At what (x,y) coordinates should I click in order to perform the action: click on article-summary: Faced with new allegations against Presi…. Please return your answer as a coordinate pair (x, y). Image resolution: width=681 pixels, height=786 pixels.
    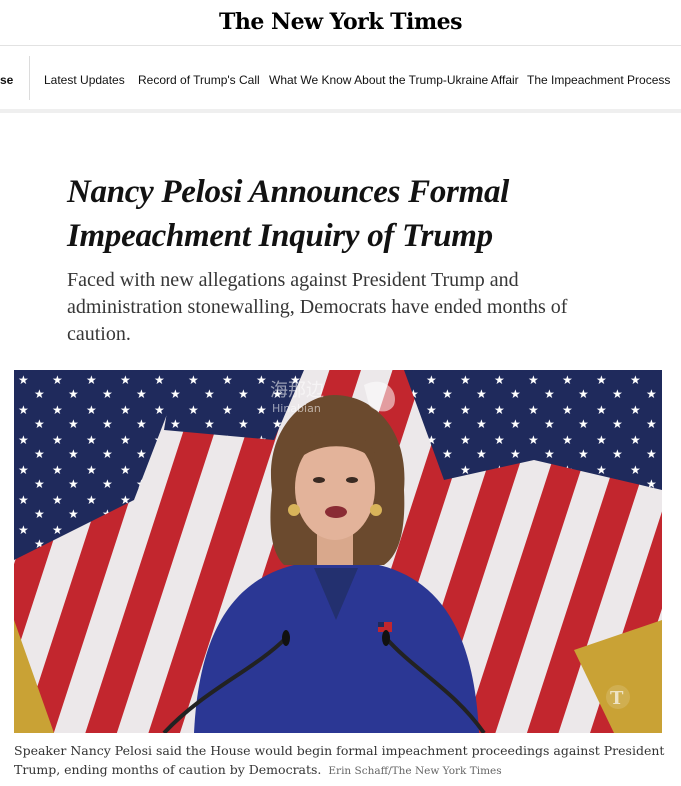
    Looking at the image, I should click on (317, 307).